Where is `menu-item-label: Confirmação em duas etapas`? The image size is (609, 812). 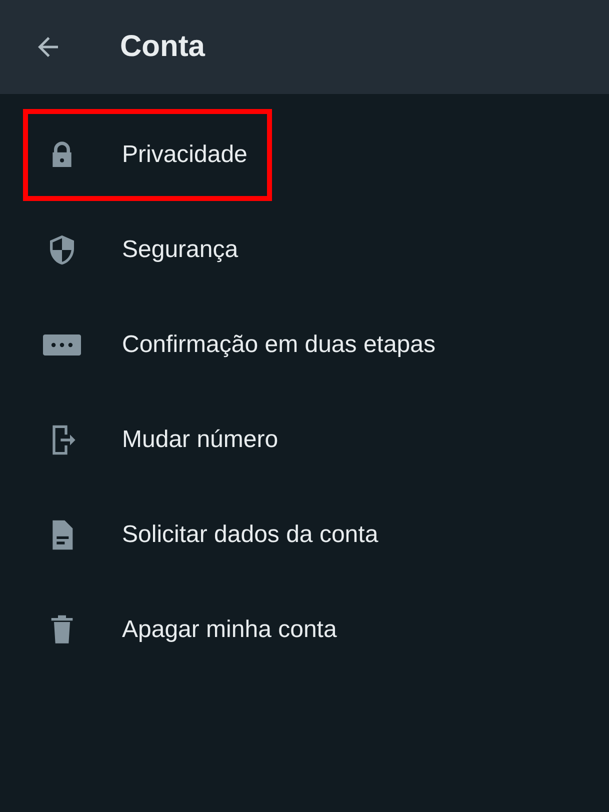 menu-item-label: Confirmação em duas etapas is located at coordinates (279, 344).